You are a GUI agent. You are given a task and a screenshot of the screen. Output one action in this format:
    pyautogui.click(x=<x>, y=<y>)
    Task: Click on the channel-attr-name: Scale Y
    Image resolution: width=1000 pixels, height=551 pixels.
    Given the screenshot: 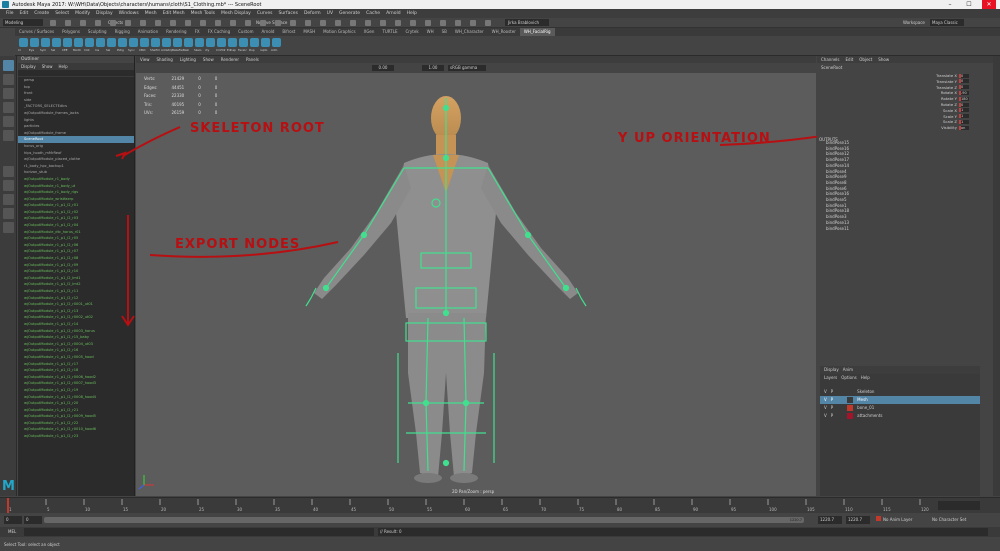 What is the action you would take?
    pyautogui.click(x=950, y=116)
    